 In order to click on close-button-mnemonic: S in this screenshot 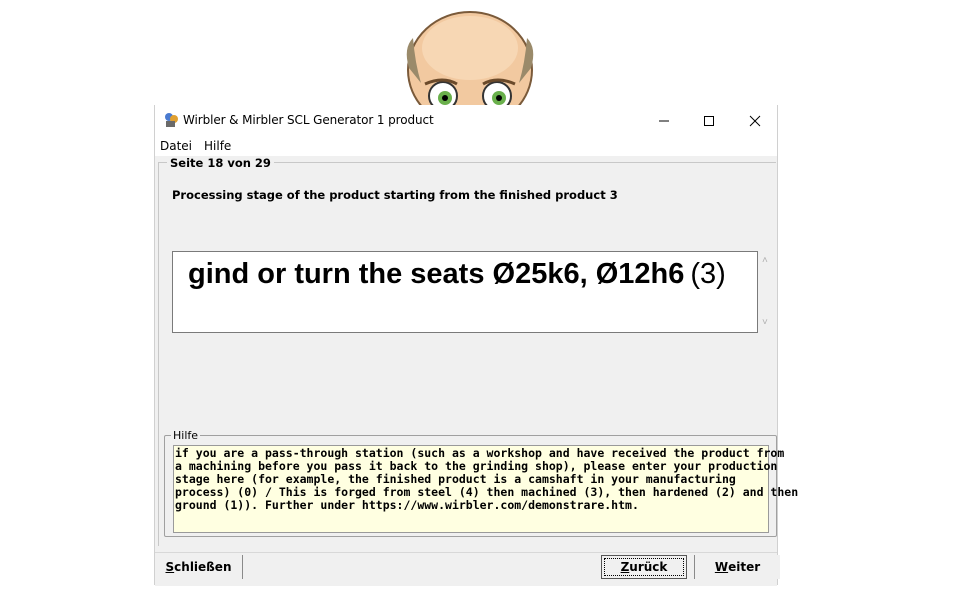, I will do `click(170, 567)`.